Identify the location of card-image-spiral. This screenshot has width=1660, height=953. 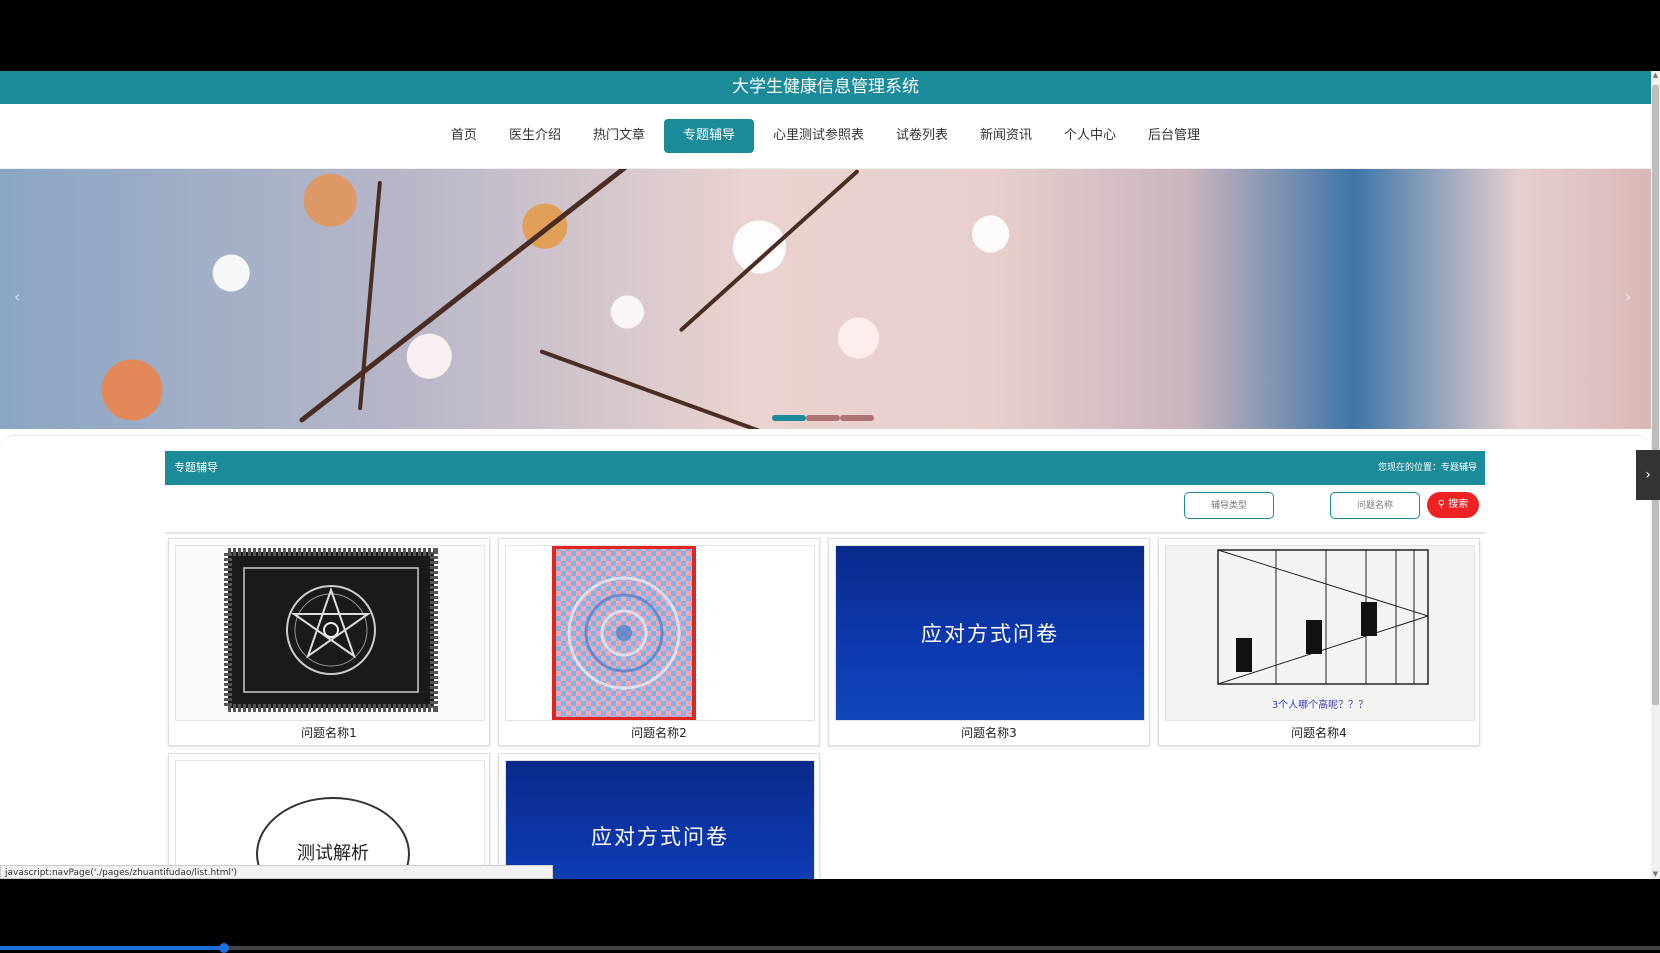
(660, 633).